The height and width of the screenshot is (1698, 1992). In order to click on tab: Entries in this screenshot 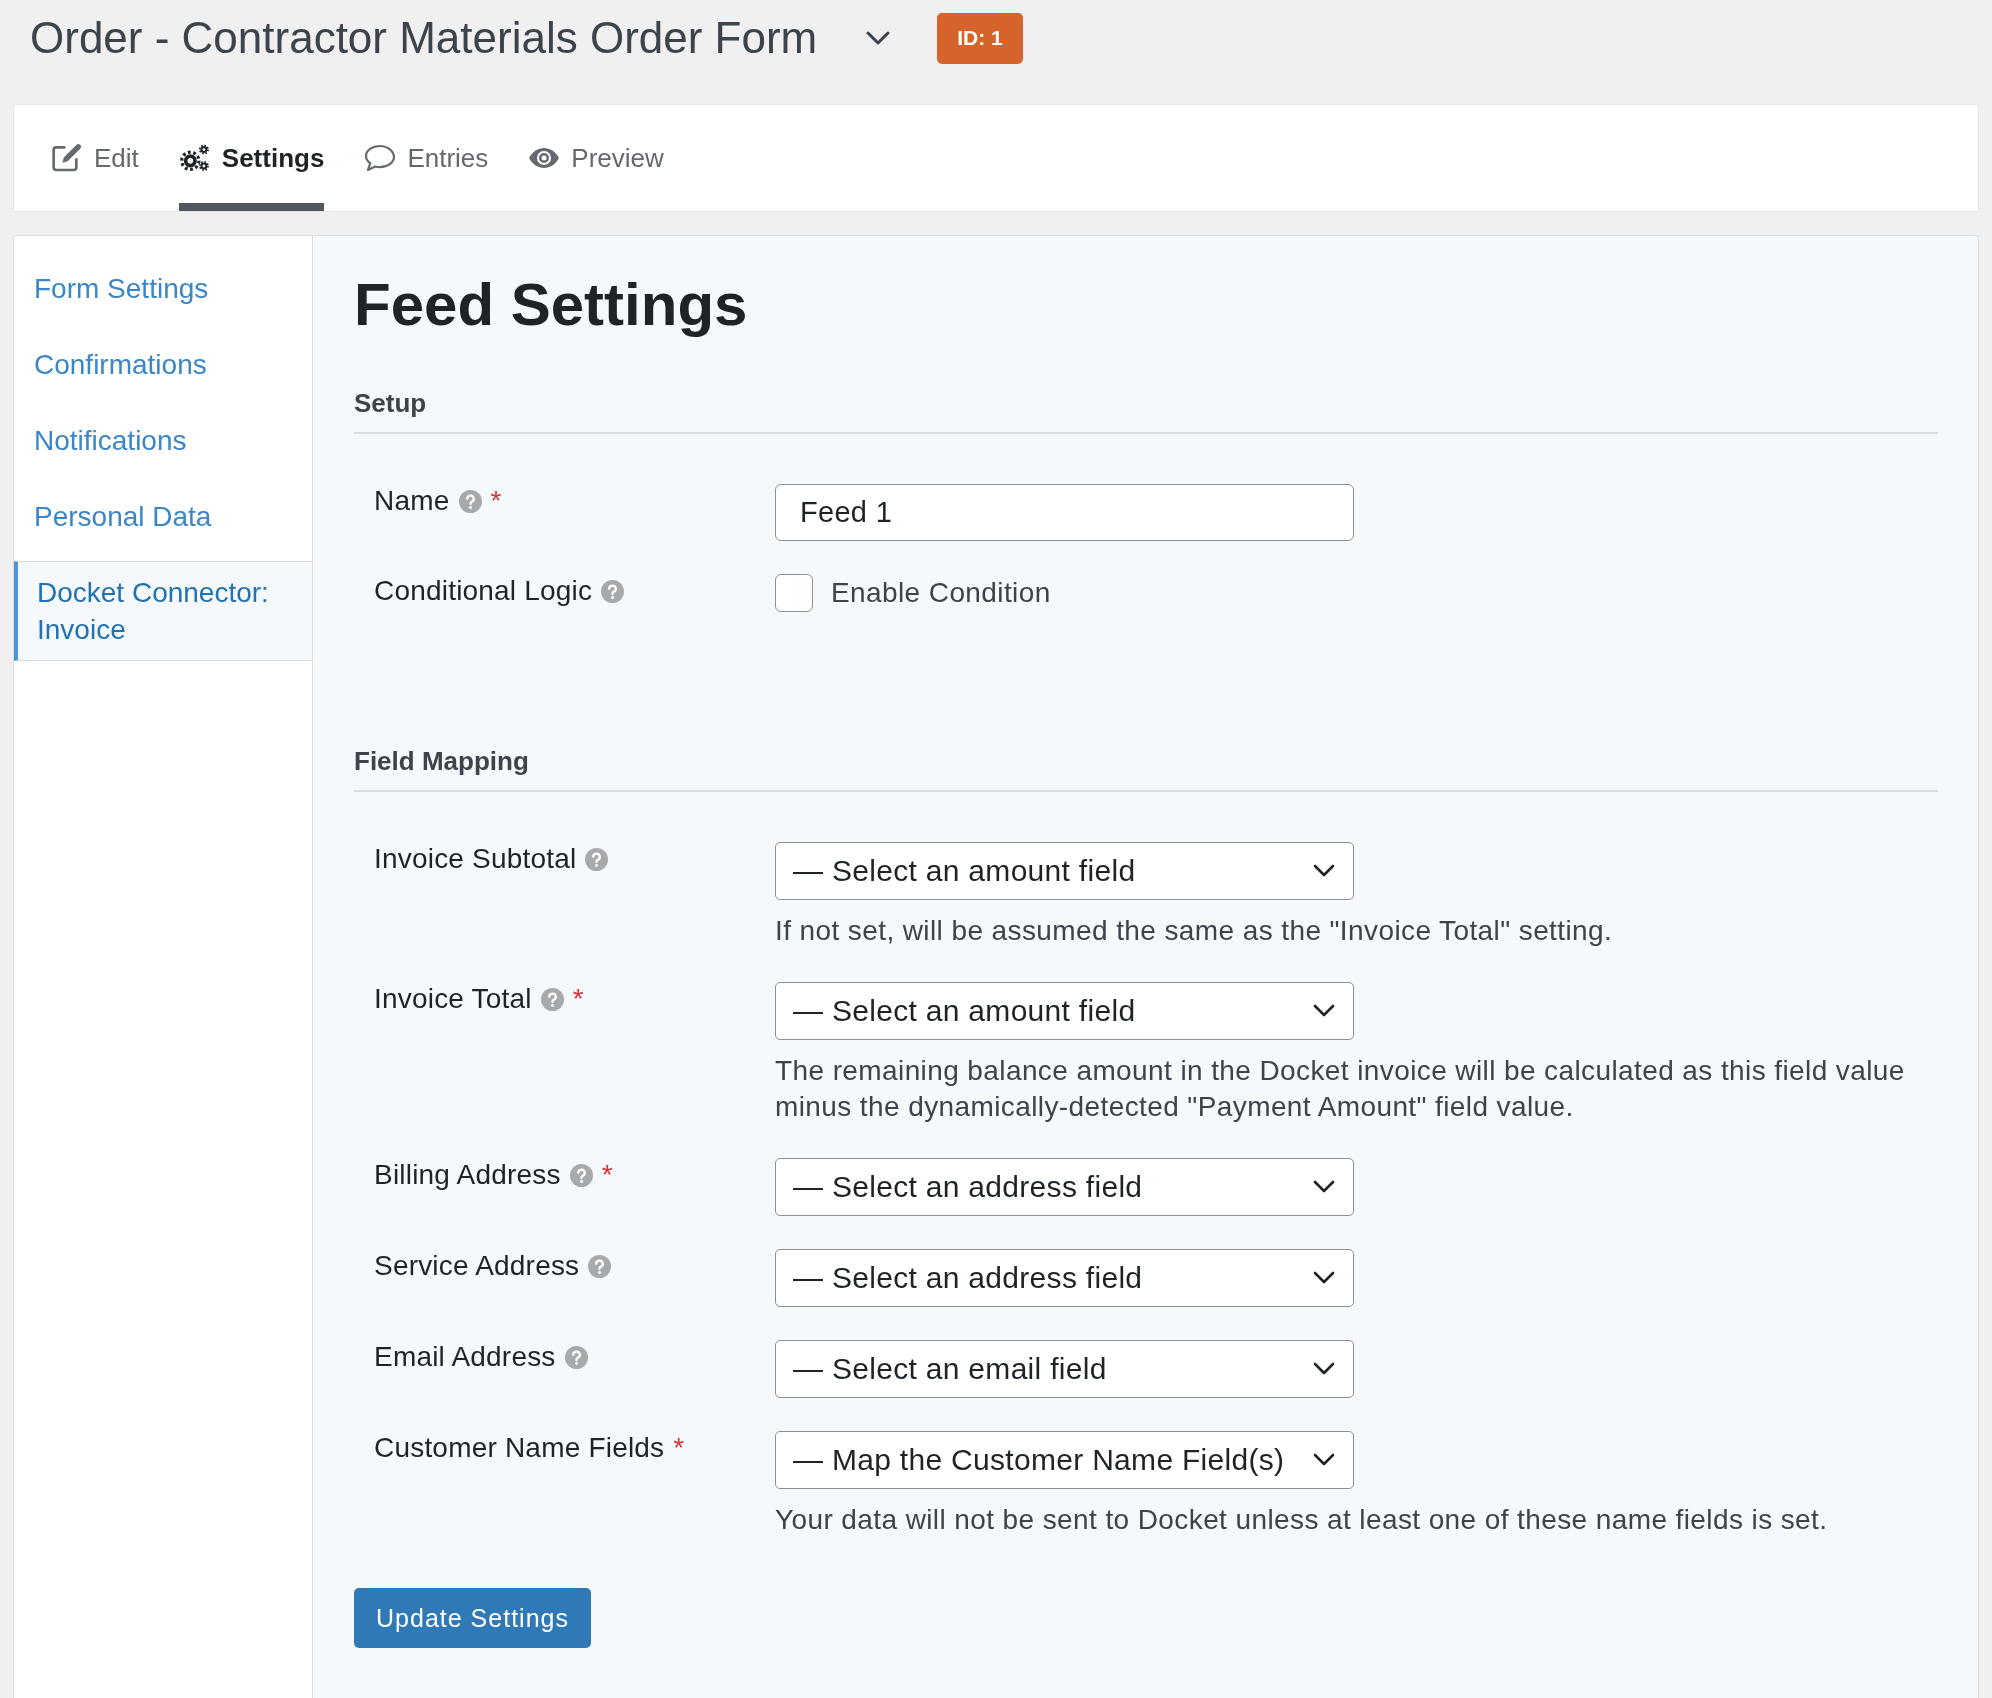, I will do `click(426, 158)`.